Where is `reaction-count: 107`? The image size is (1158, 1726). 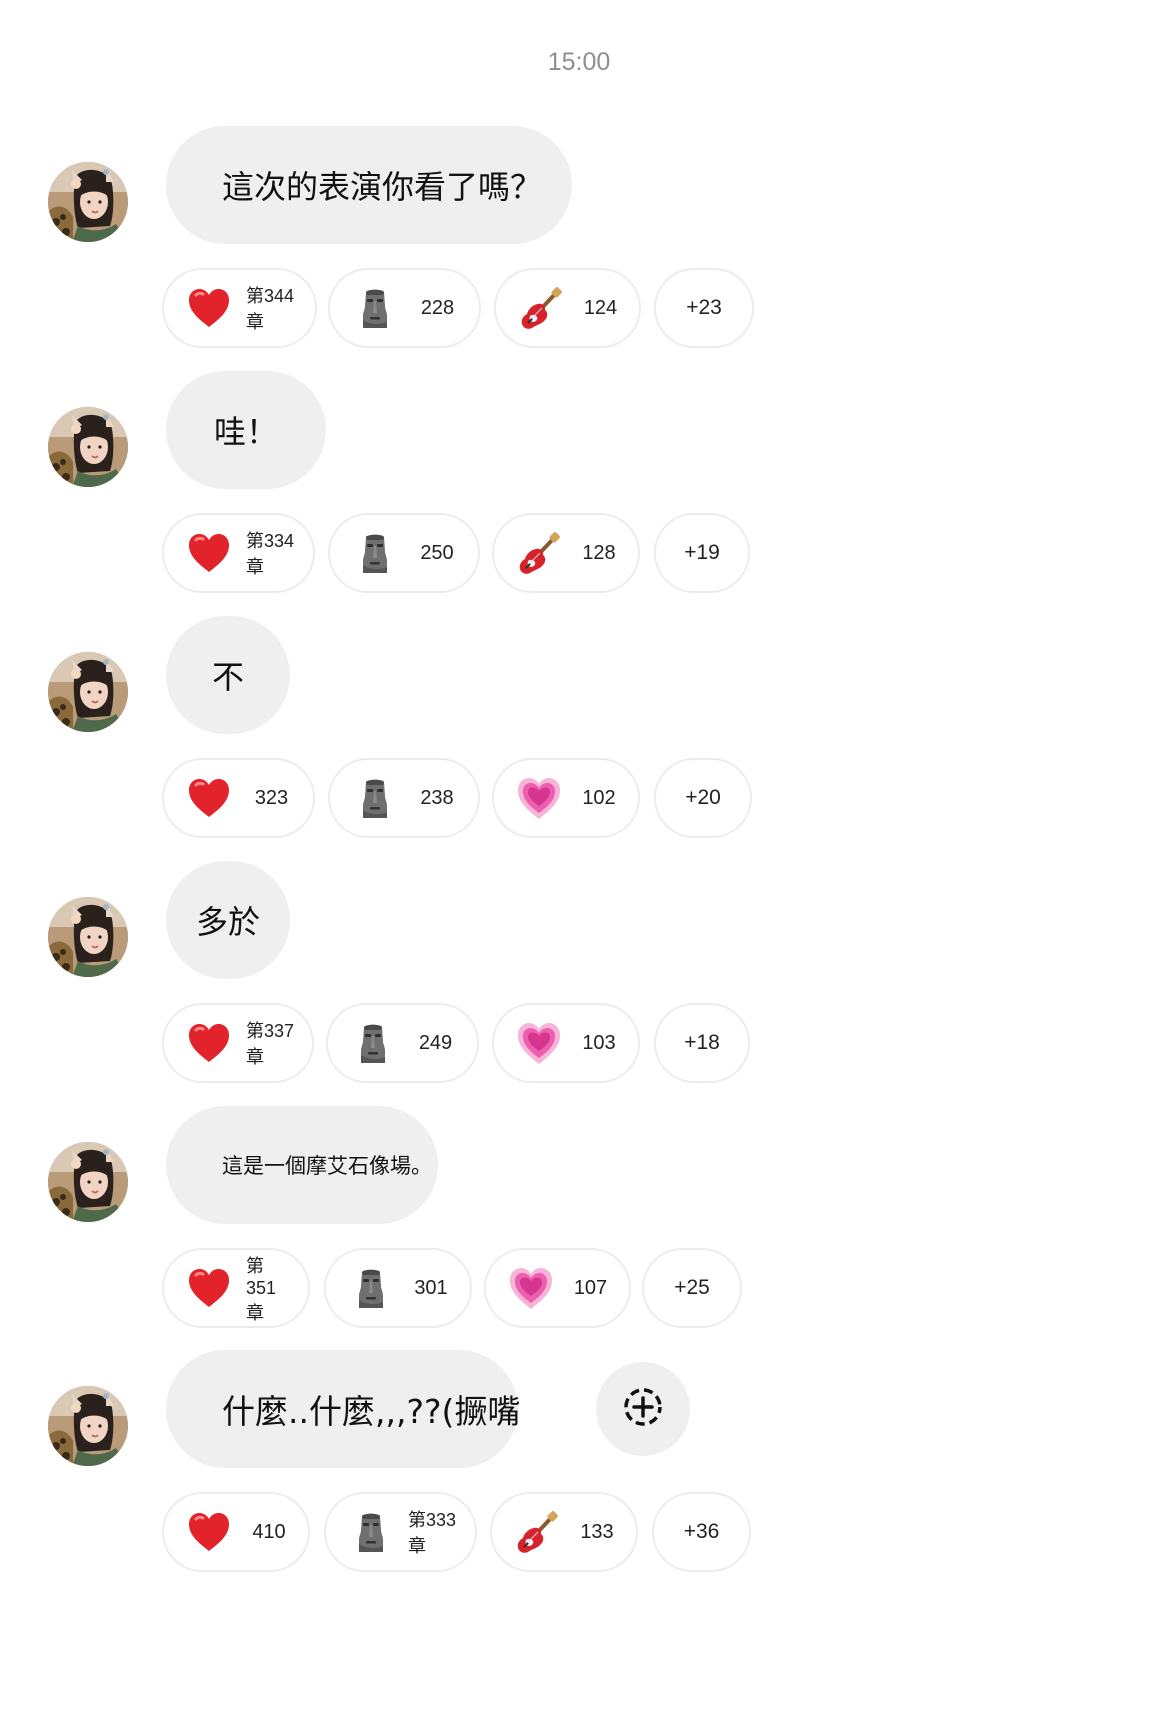
reaction-count: 107 is located at coordinates (590, 1287).